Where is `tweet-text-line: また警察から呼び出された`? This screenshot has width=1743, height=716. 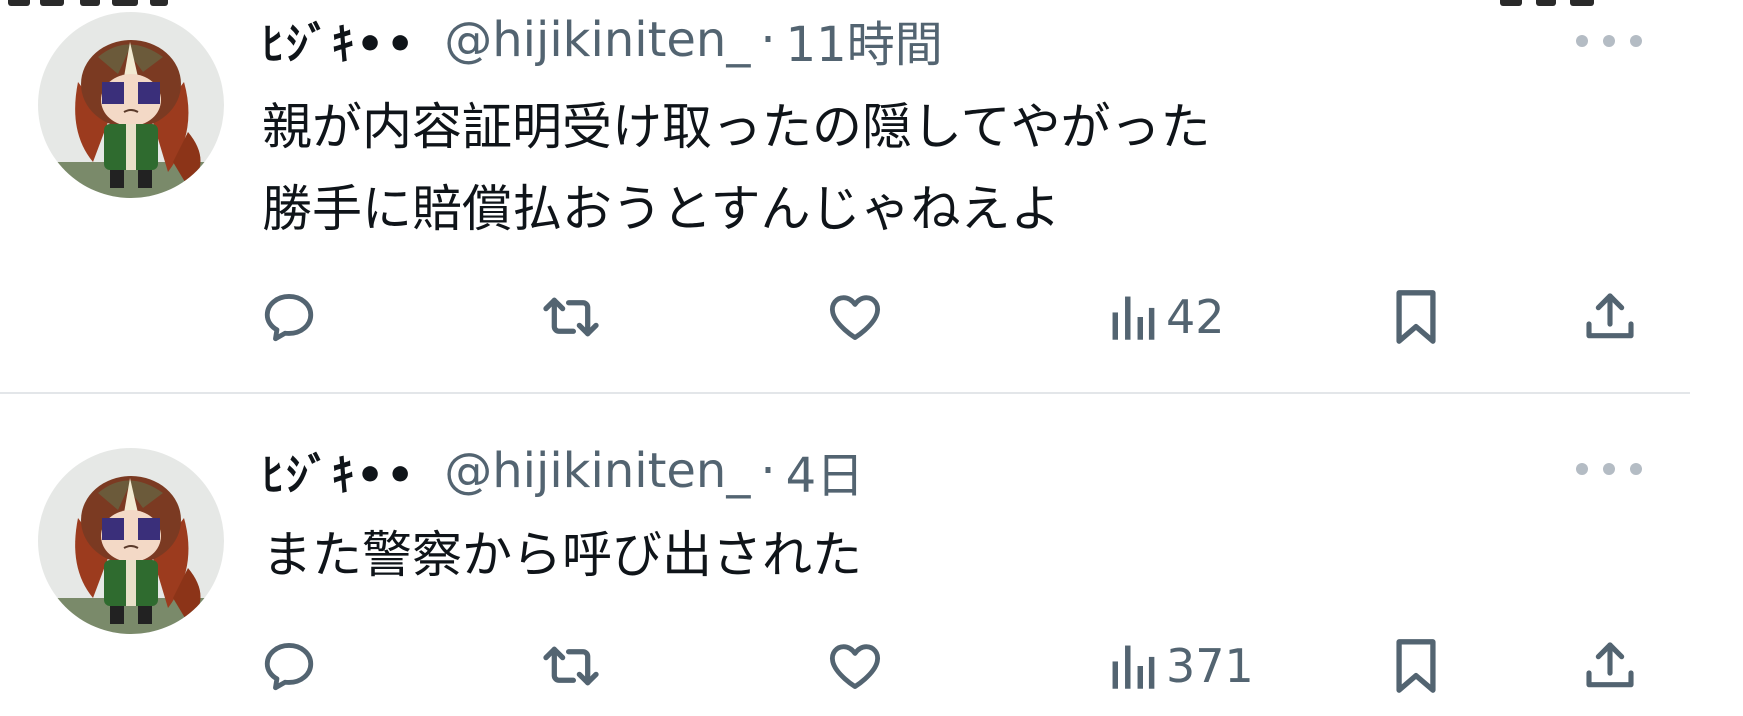
tweet-text-line: また警察から呼び出された is located at coordinates (562, 555).